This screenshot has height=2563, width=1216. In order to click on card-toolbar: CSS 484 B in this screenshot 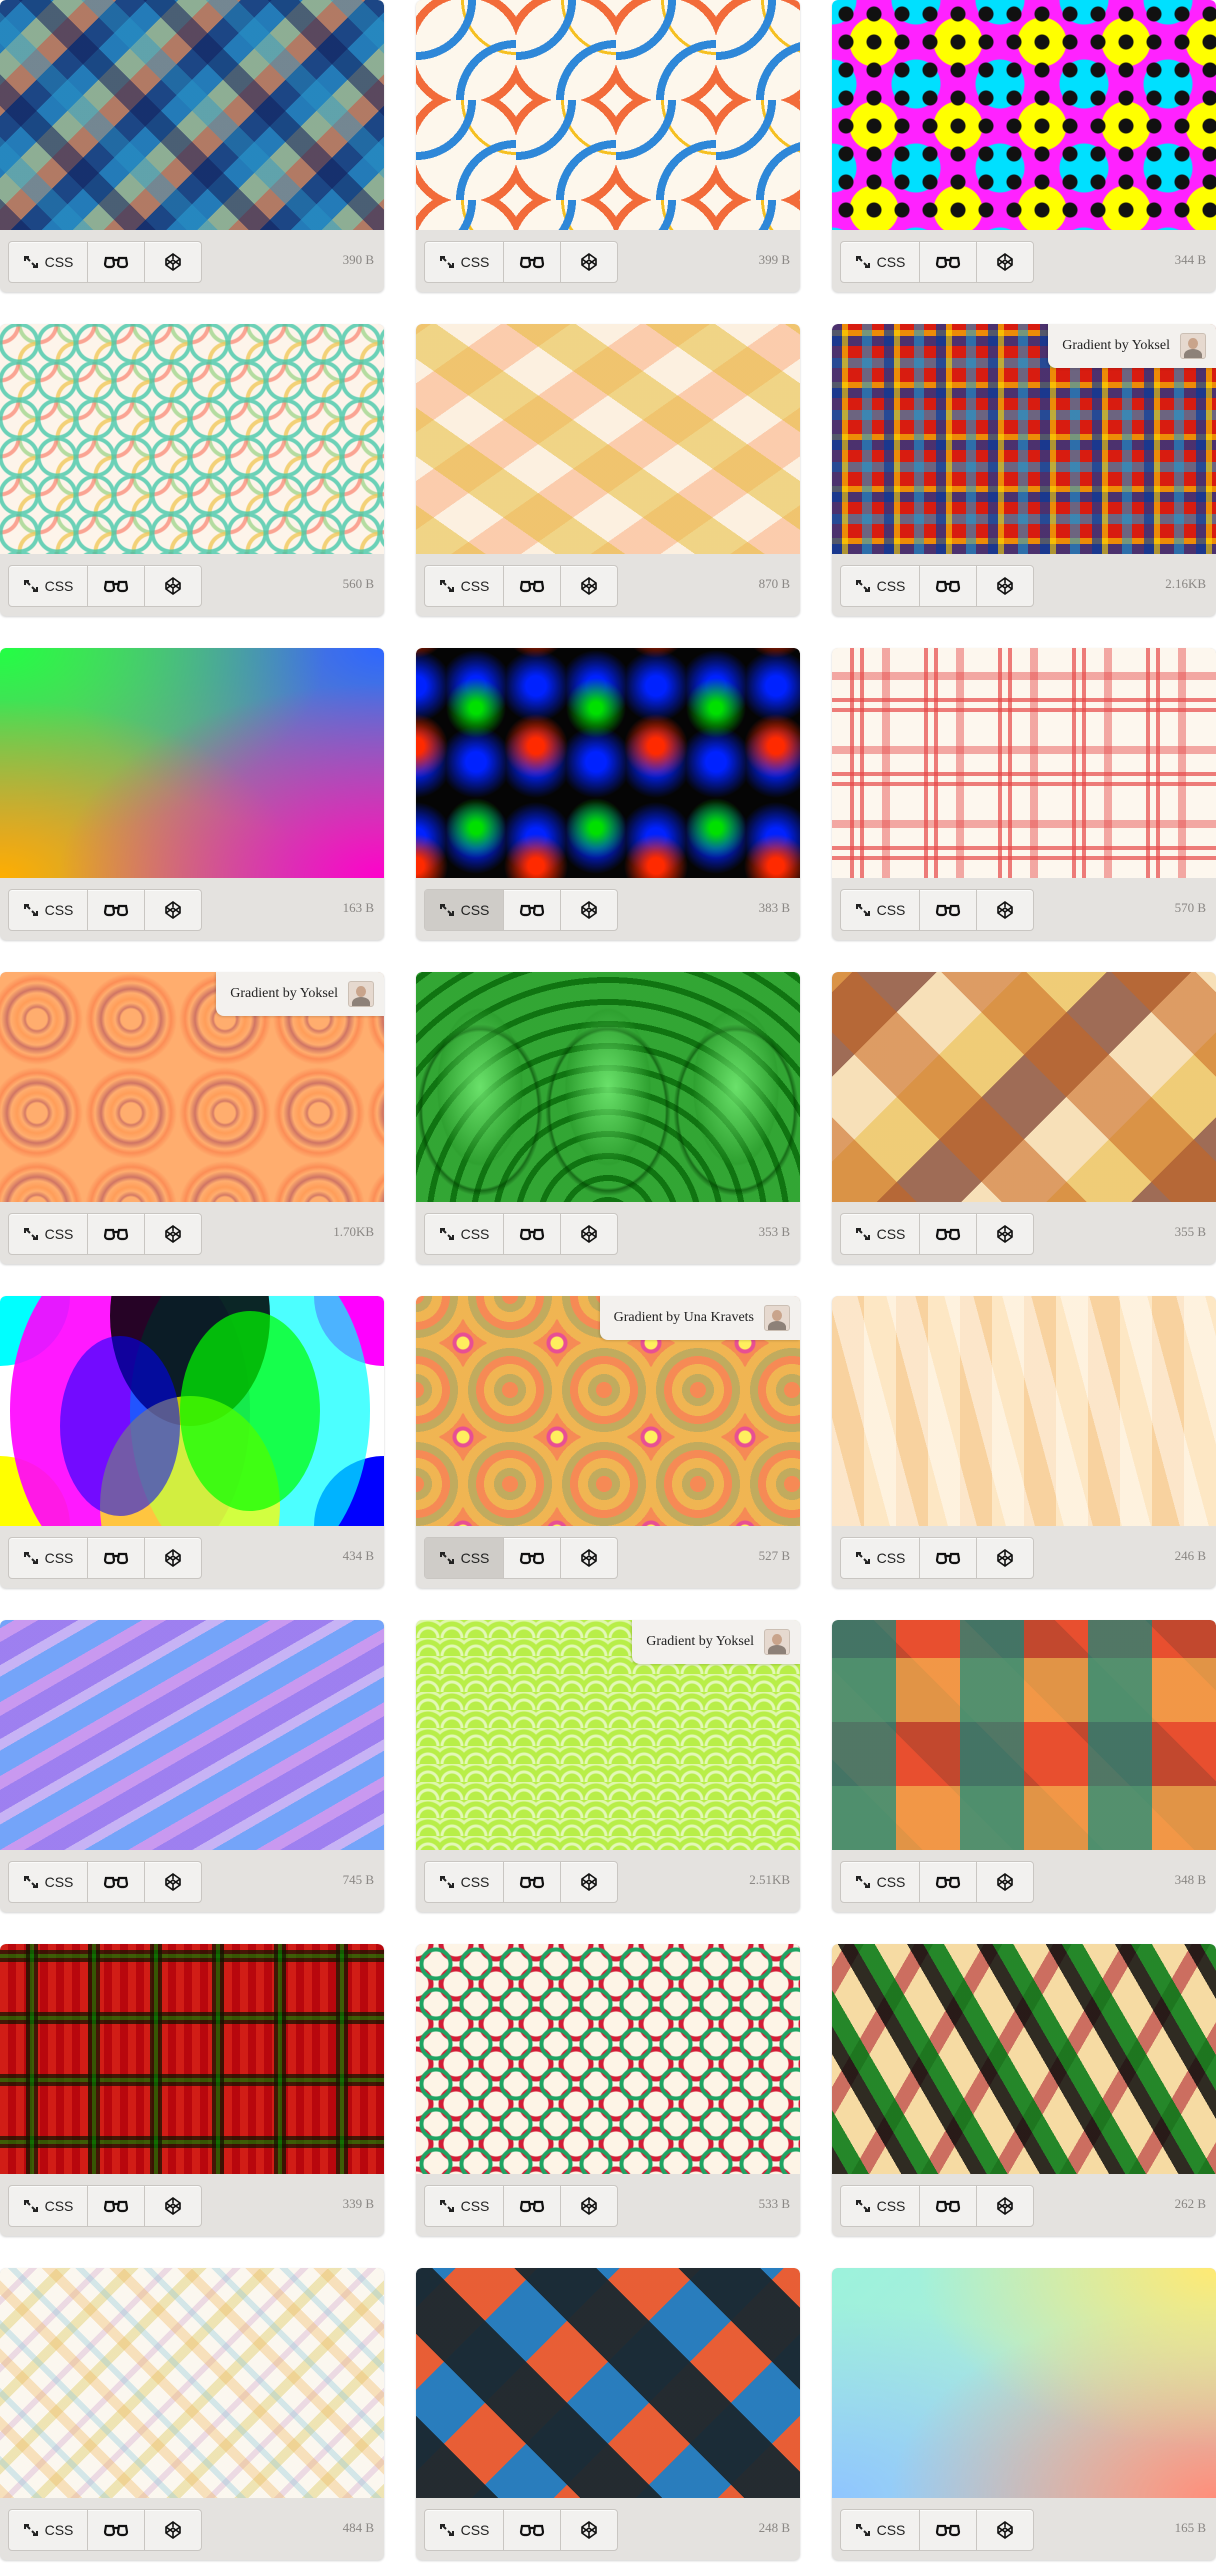, I will do `click(192, 2529)`.